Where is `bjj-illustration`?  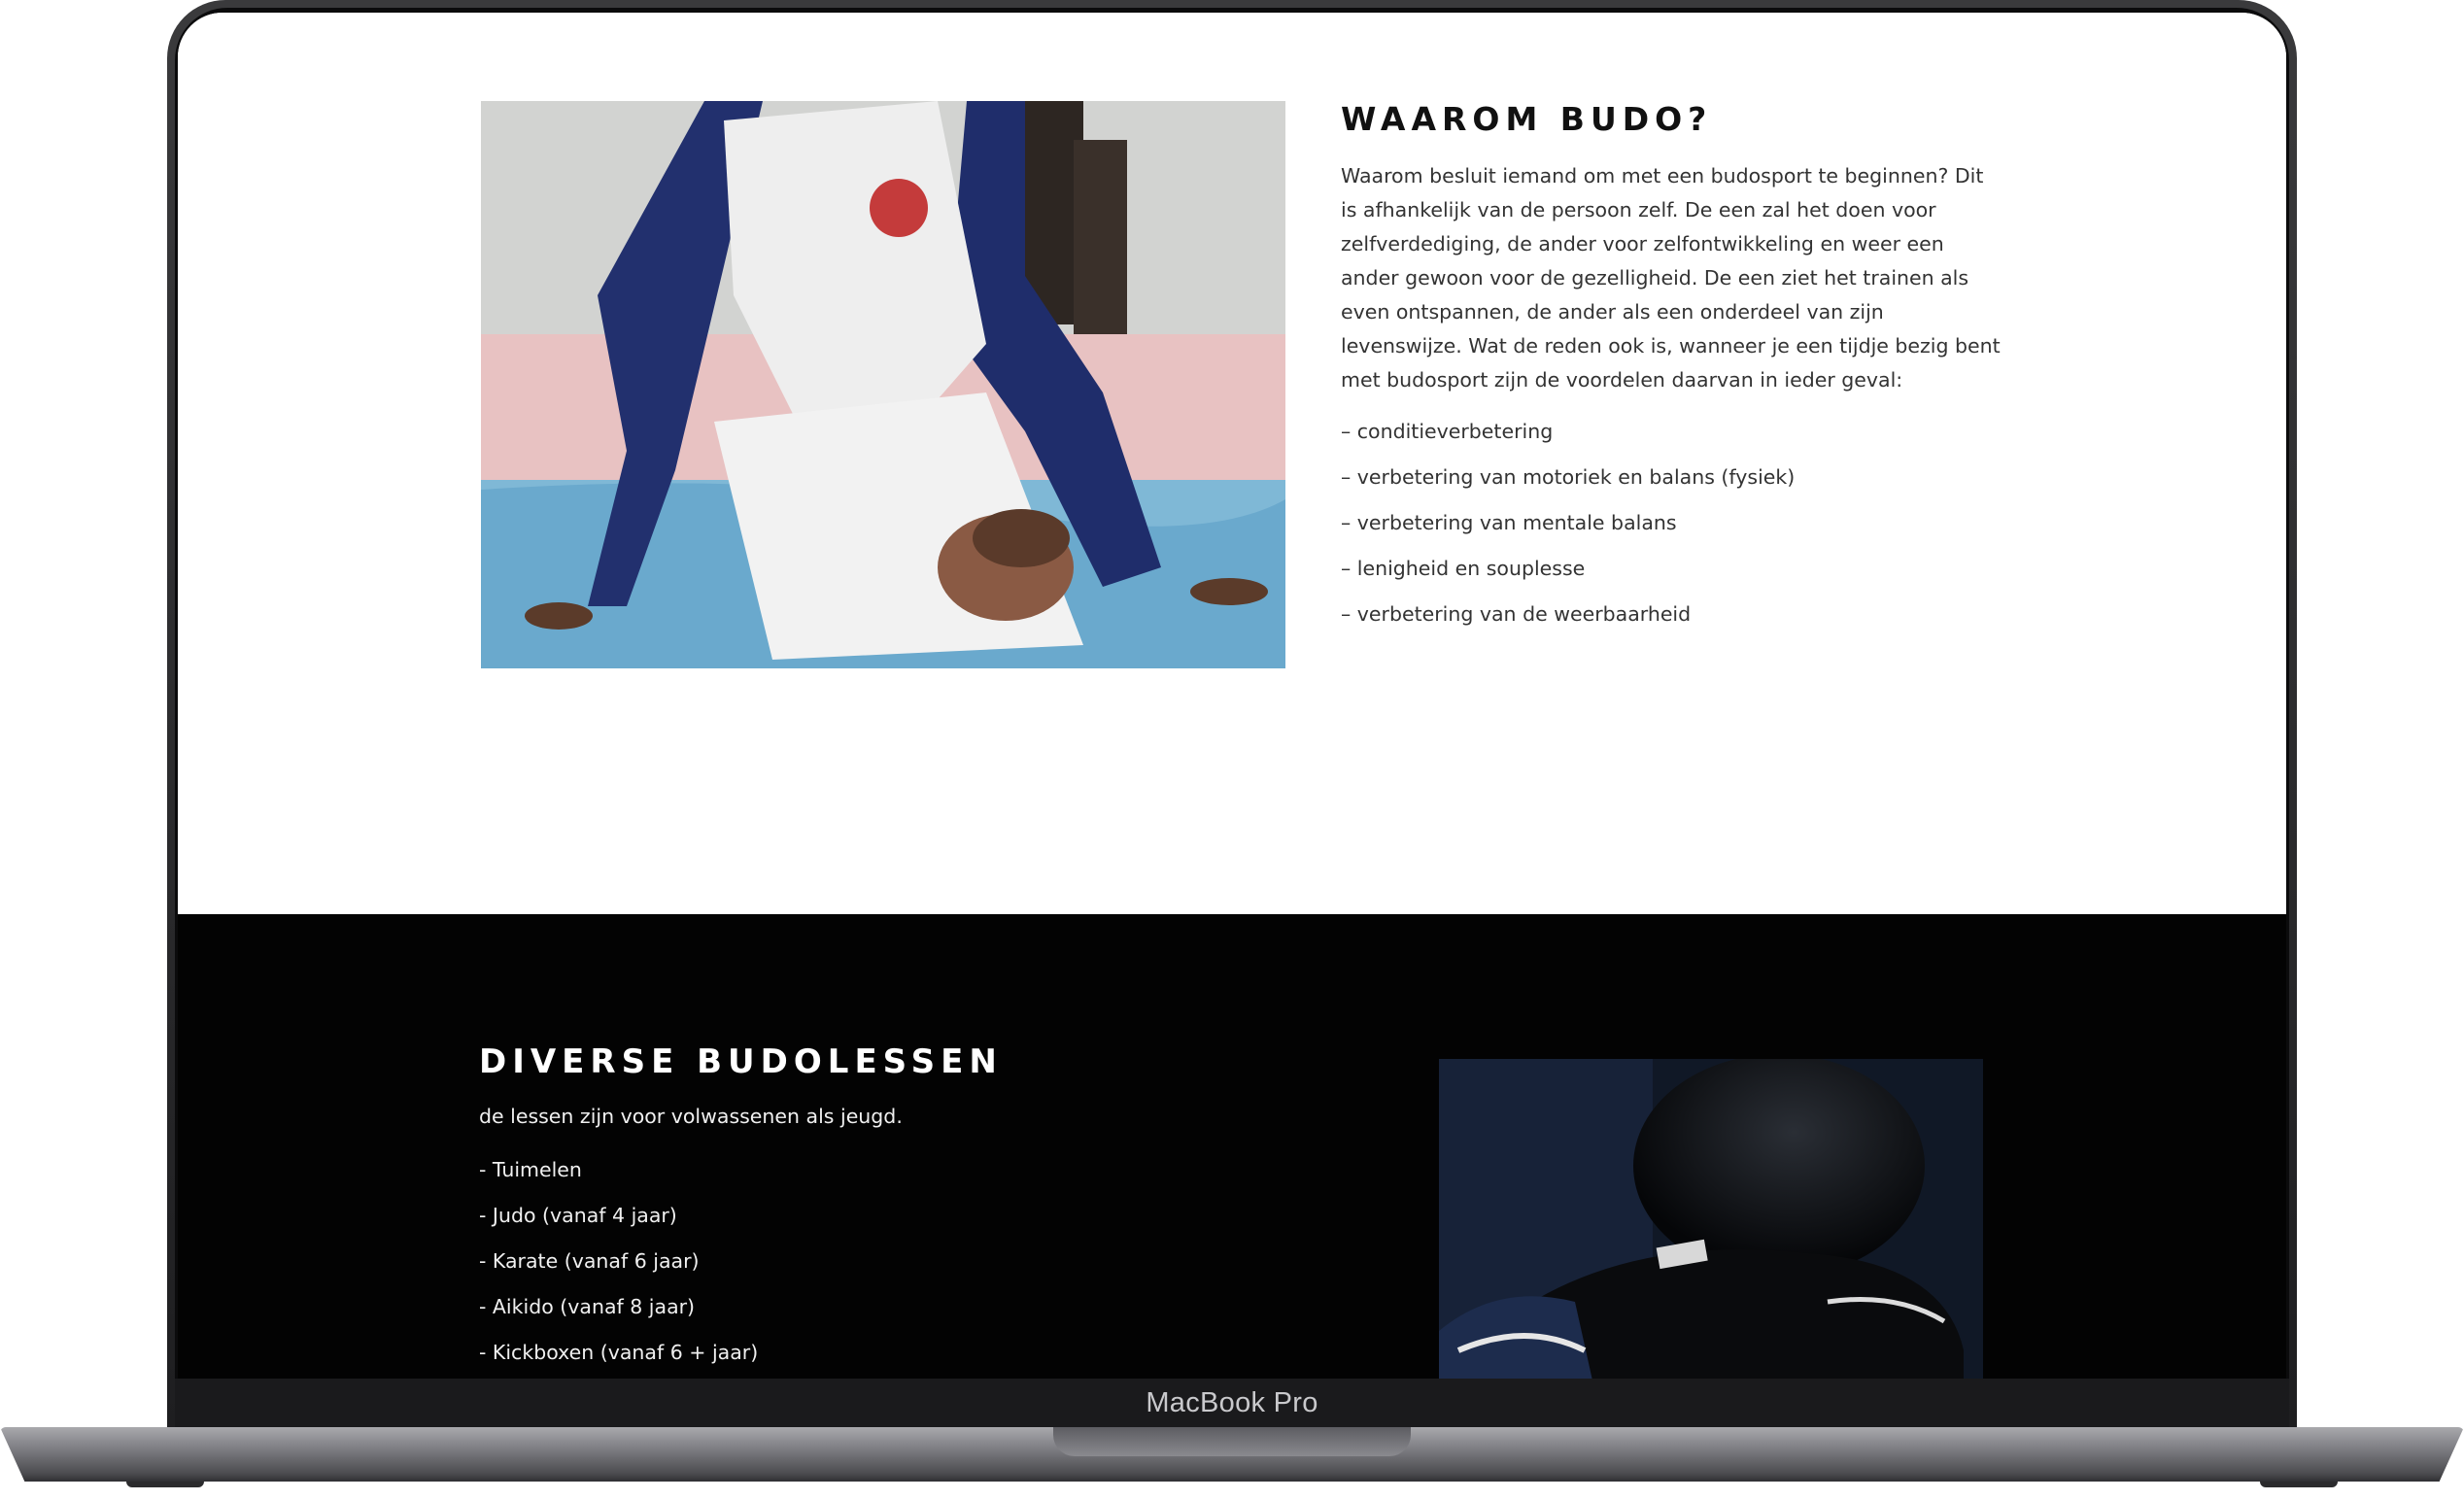 bjj-illustration is located at coordinates (883, 385).